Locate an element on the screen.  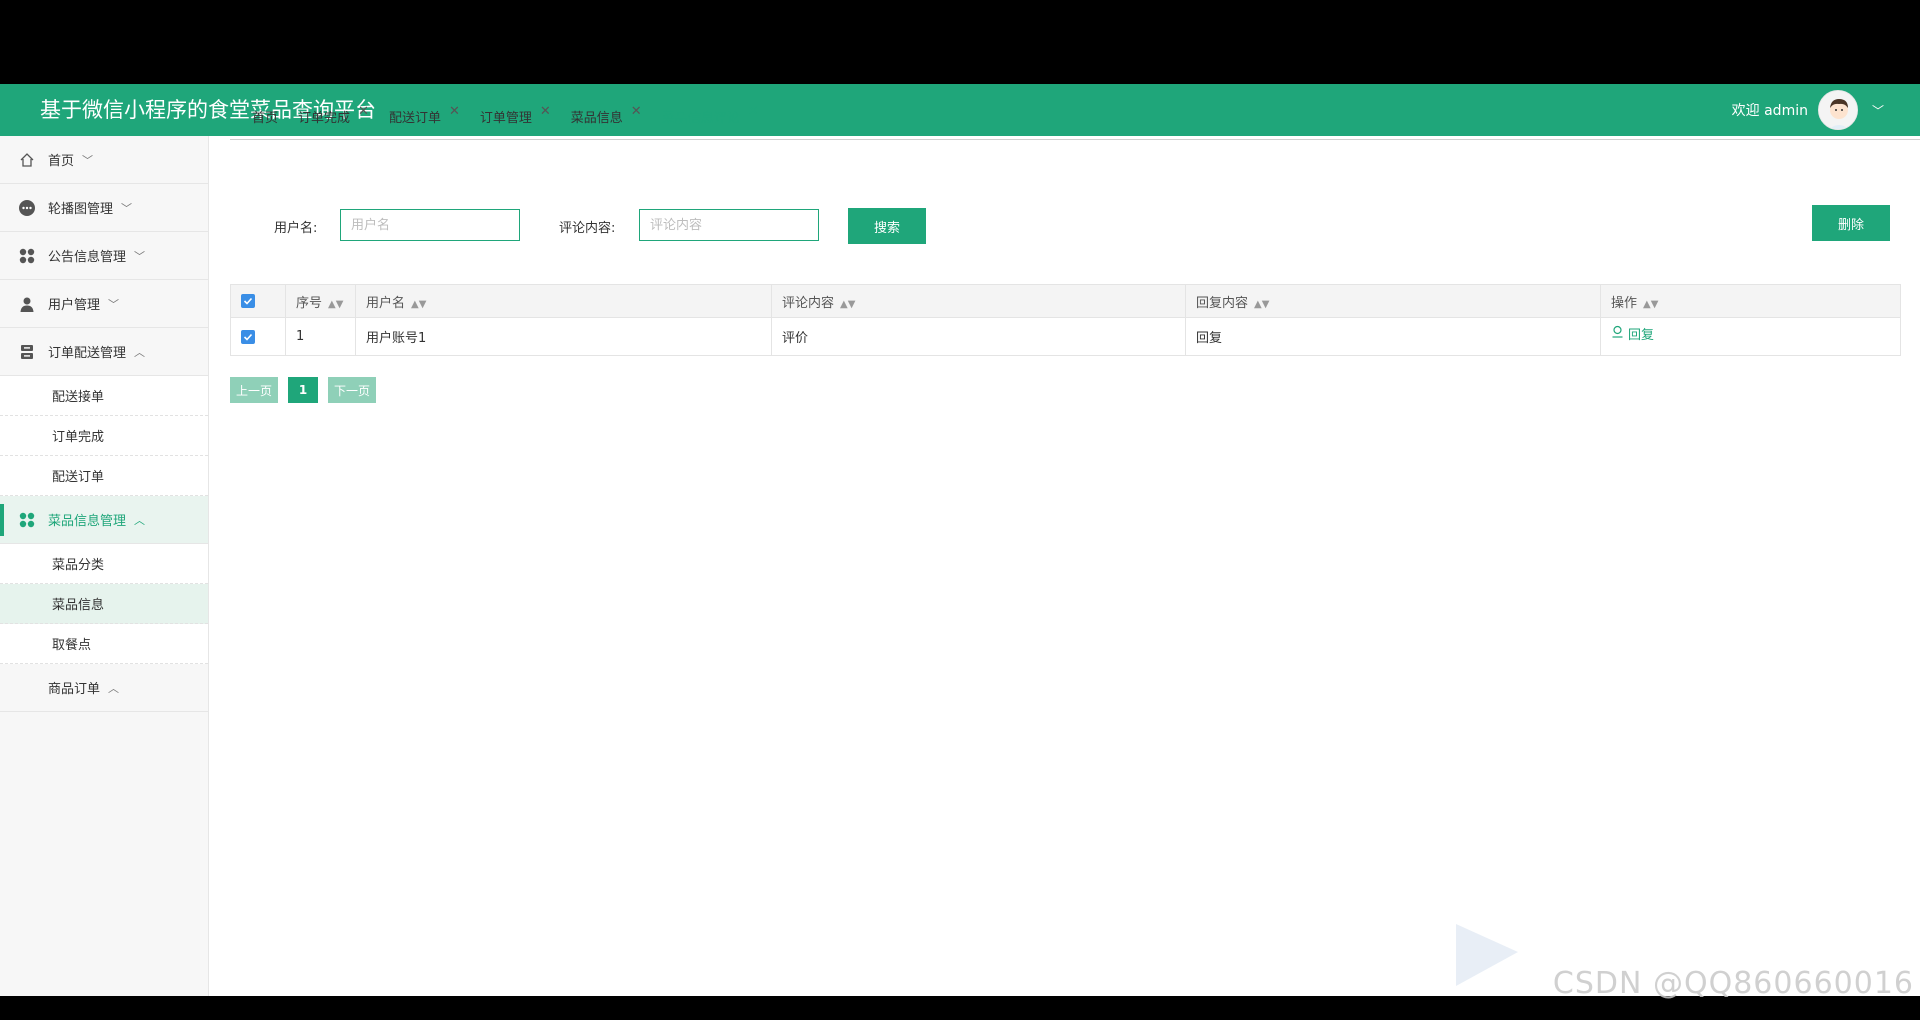
cell-comment: 评价 is located at coordinates (978, 336).